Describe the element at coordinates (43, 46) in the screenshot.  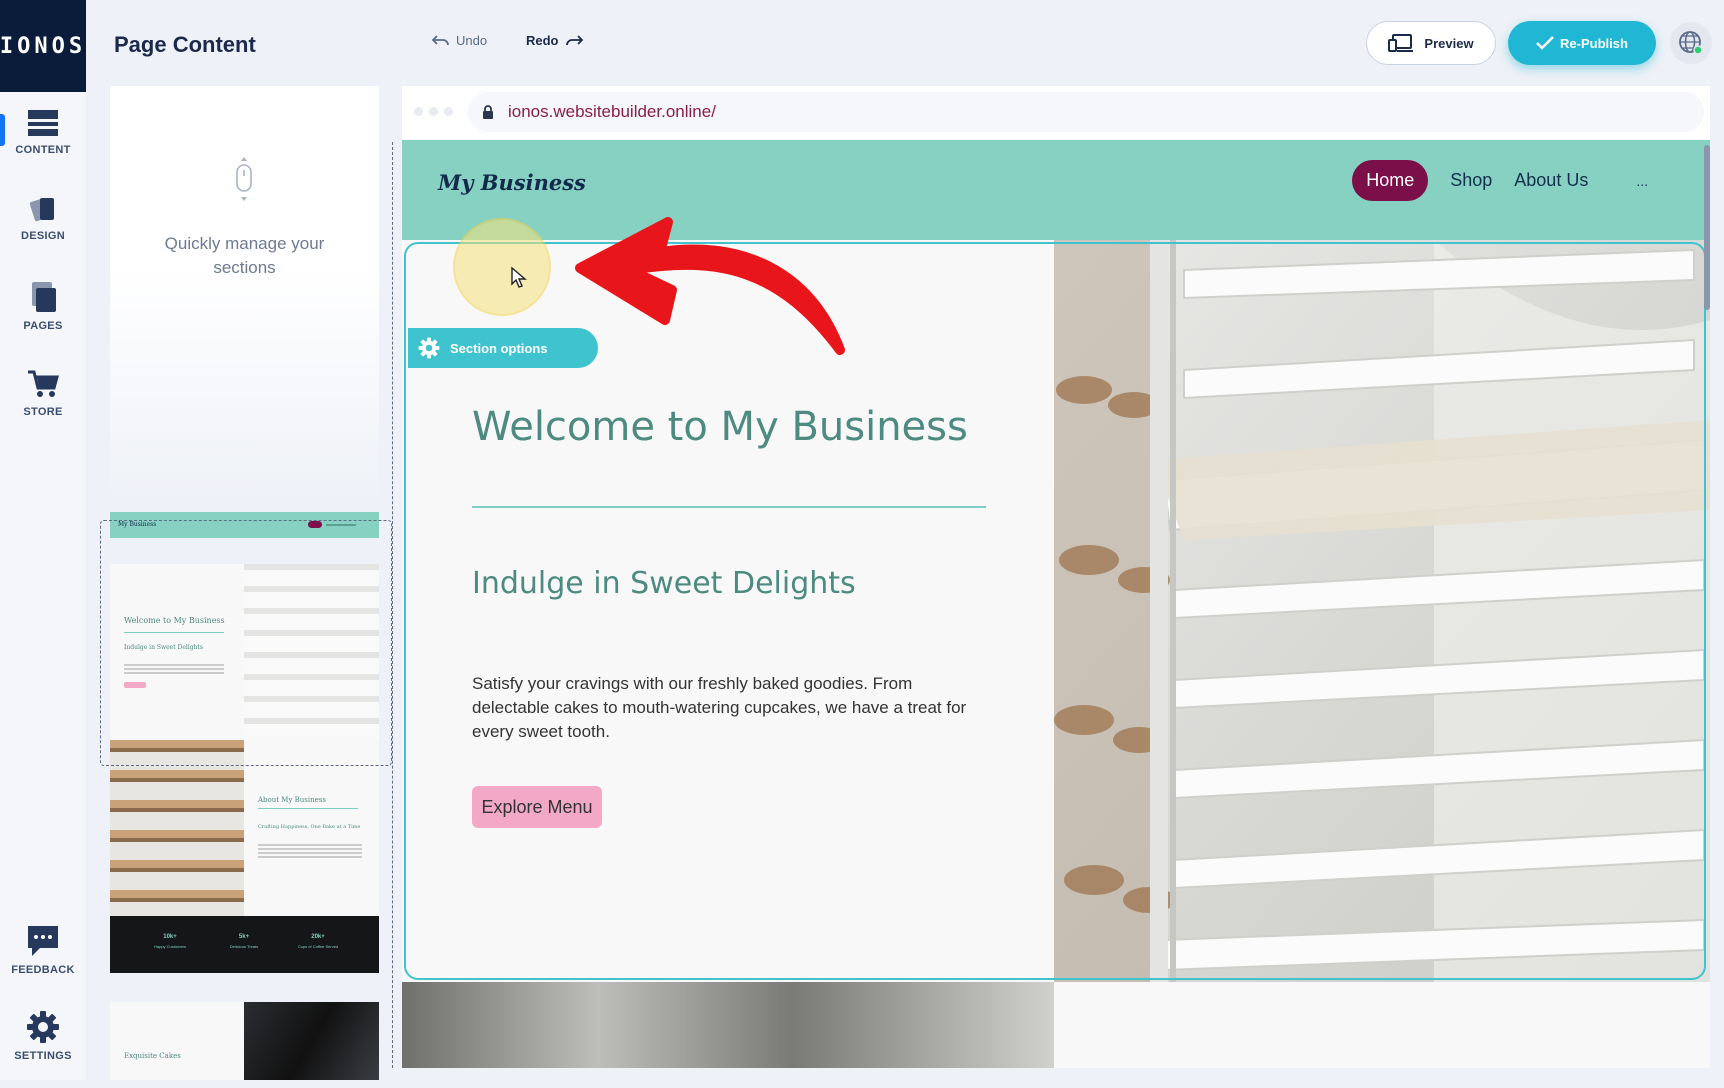
I see `ionos-logo: IONOS` at that location.